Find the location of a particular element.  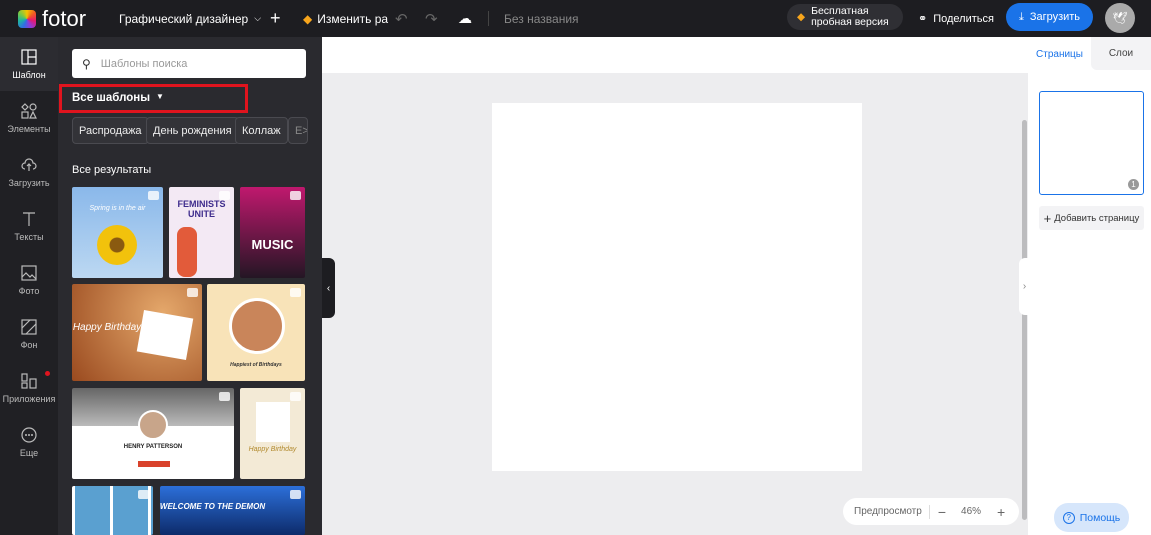

zoom-level: 46% is located at coordinates (971, 511).